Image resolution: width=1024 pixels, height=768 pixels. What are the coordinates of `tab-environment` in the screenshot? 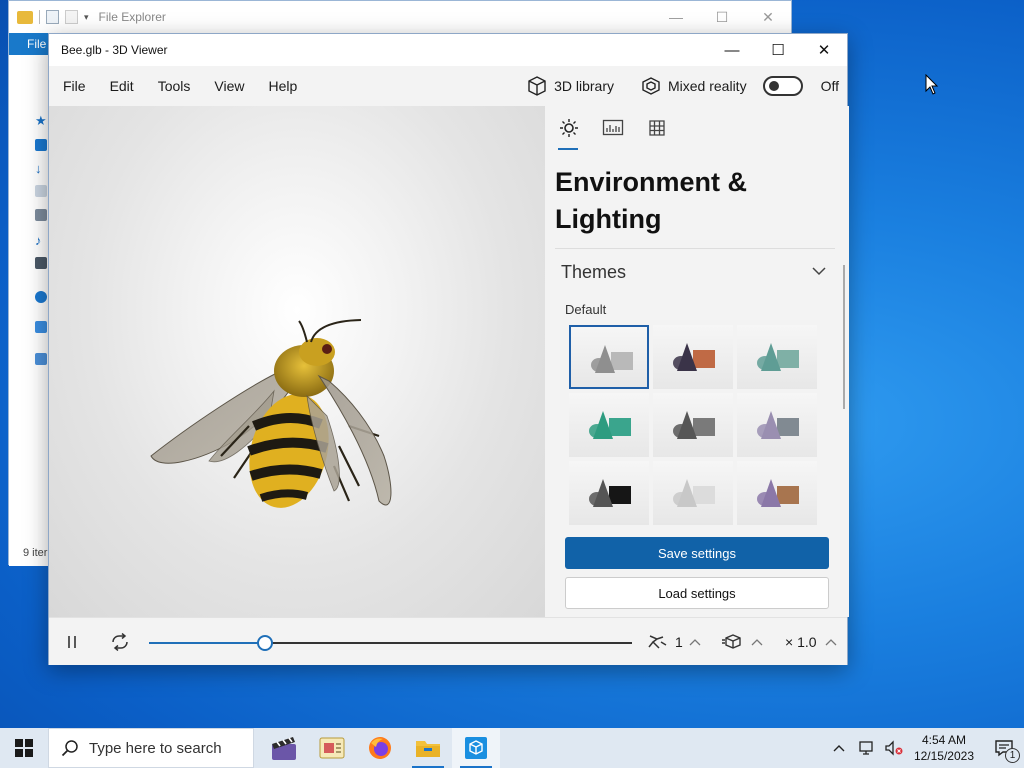 It's located at (569, 134).